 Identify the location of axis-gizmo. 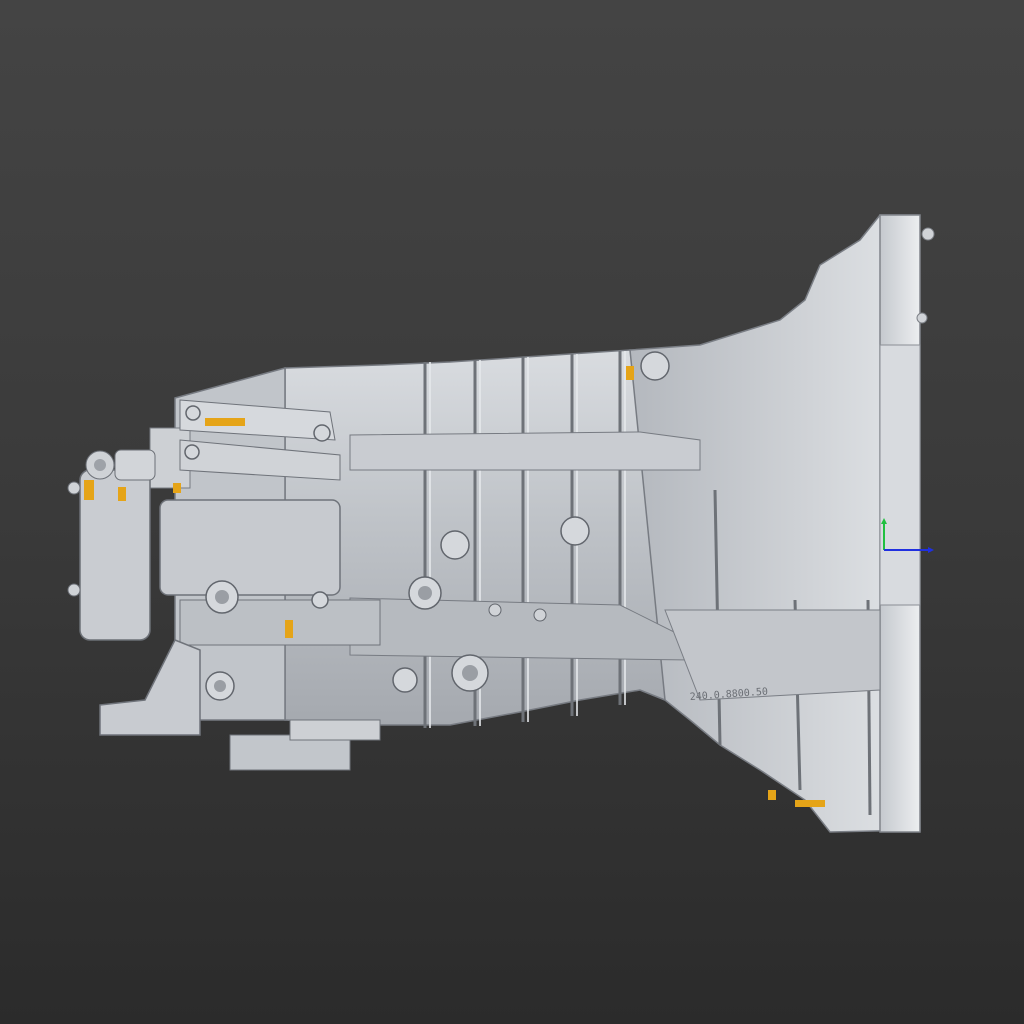
(907, 535).